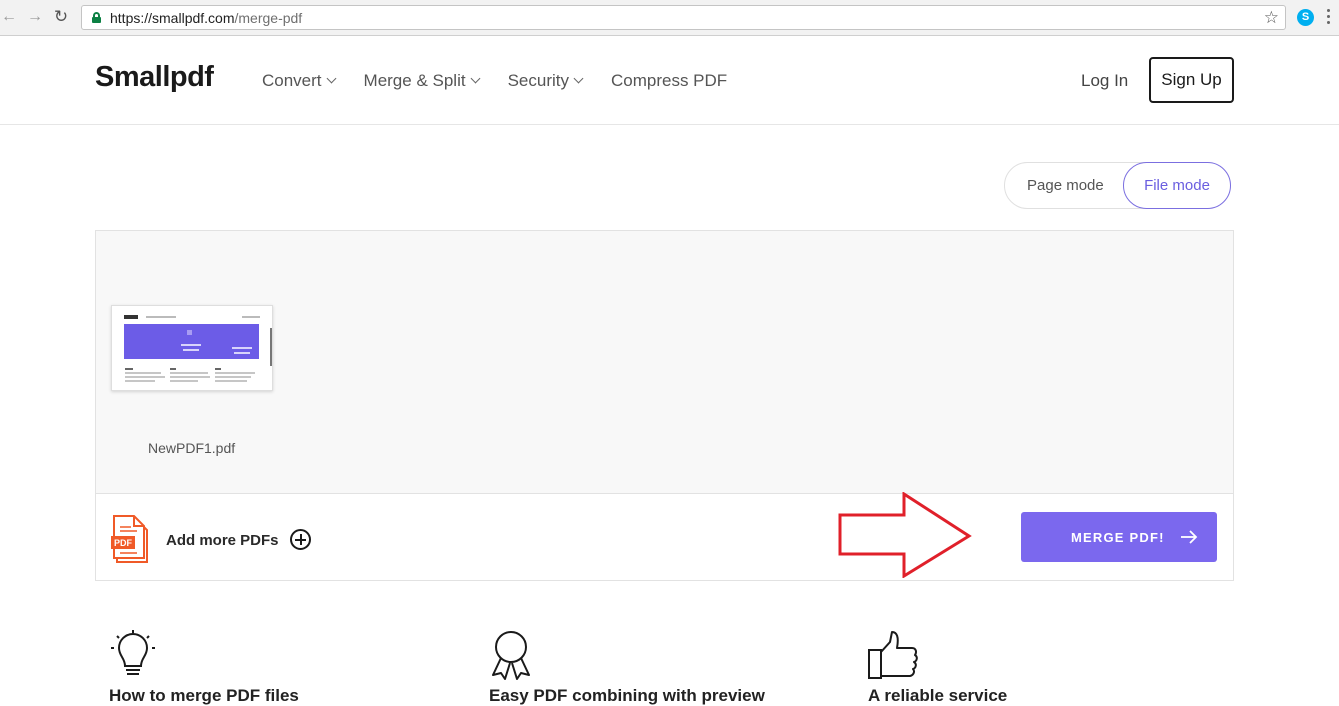 This screenshot has height=706, width=1339. Describe the element at coordinates (192, 318) in the screenshot. I see `thumbnail-header` at that location.